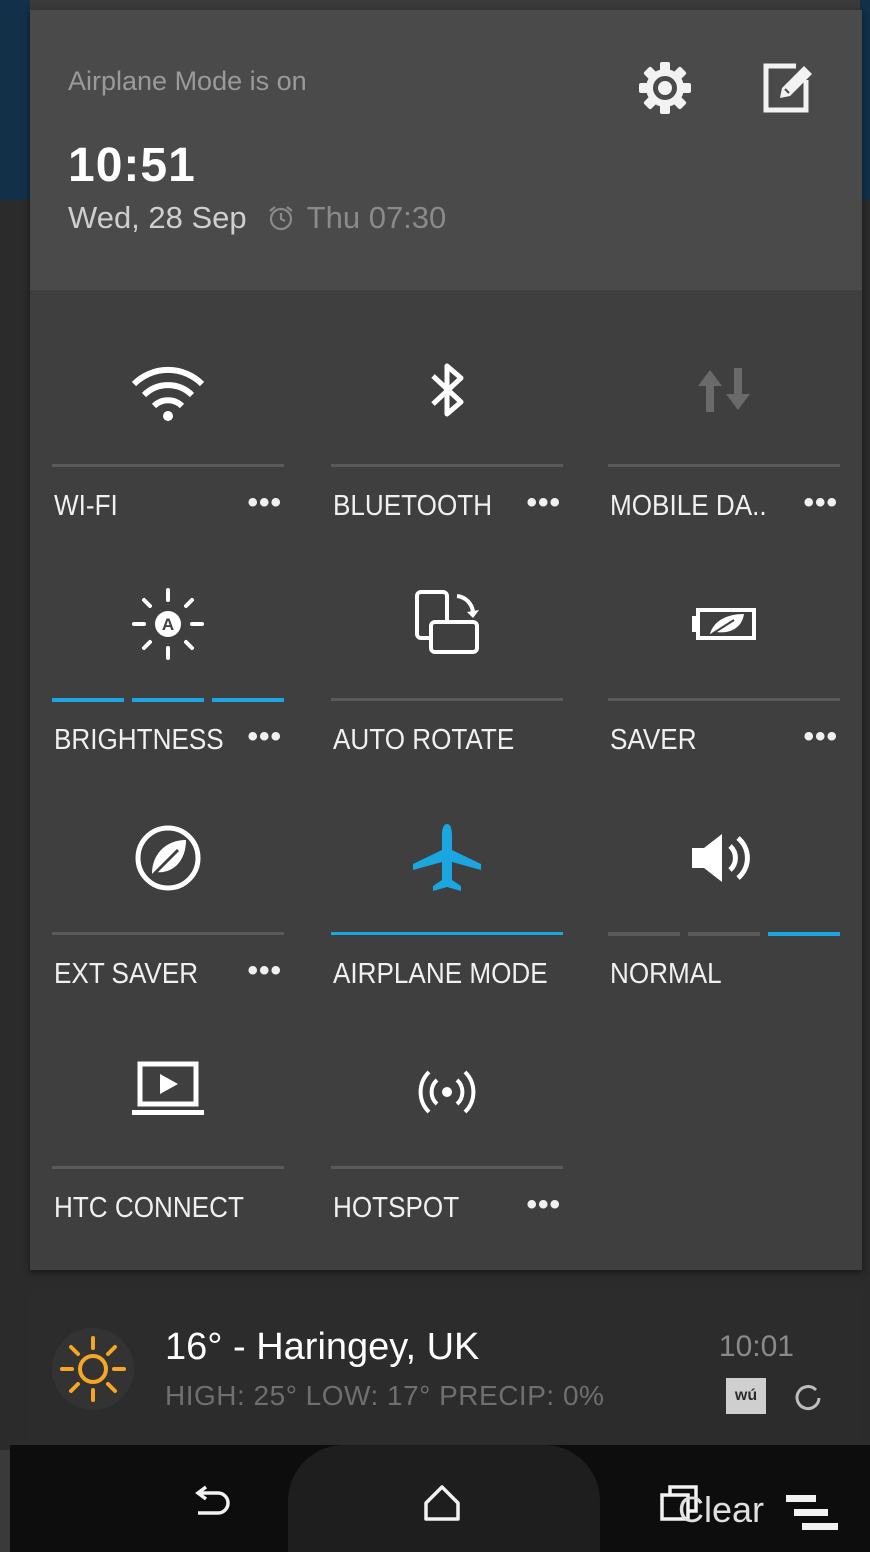 The width and height of the screenshot is (870, 1552). Describe the element at coordinates (132, 165) in the screenshot. I see `clock-time: 10:51` at that location.